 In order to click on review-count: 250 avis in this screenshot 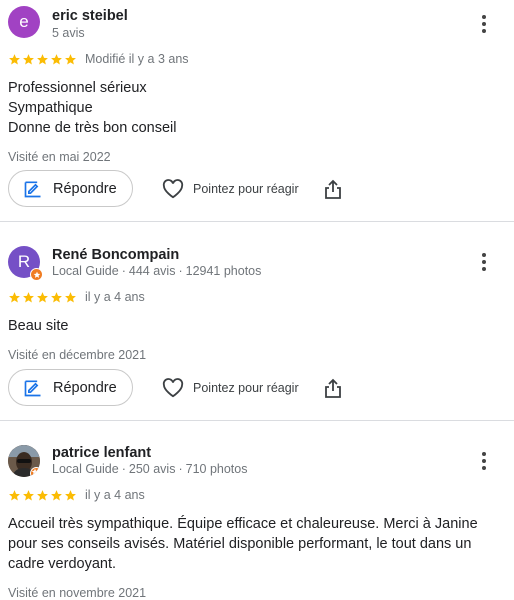, I will do `click(152, 469)`.